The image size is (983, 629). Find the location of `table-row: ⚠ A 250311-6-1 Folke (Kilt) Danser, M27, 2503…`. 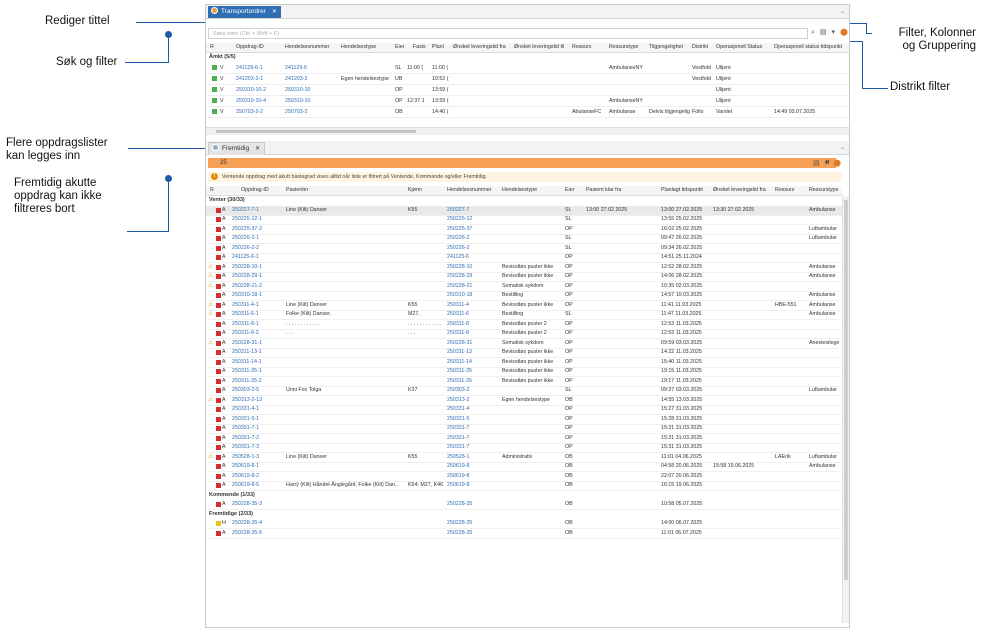

table-row: ⚠ A 250311-6-1 Folke (Kilt) Danser, M27, 2503… is located at coordinates (524, 315).